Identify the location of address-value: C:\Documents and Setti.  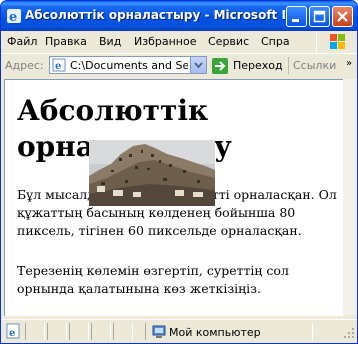
(129, 65).